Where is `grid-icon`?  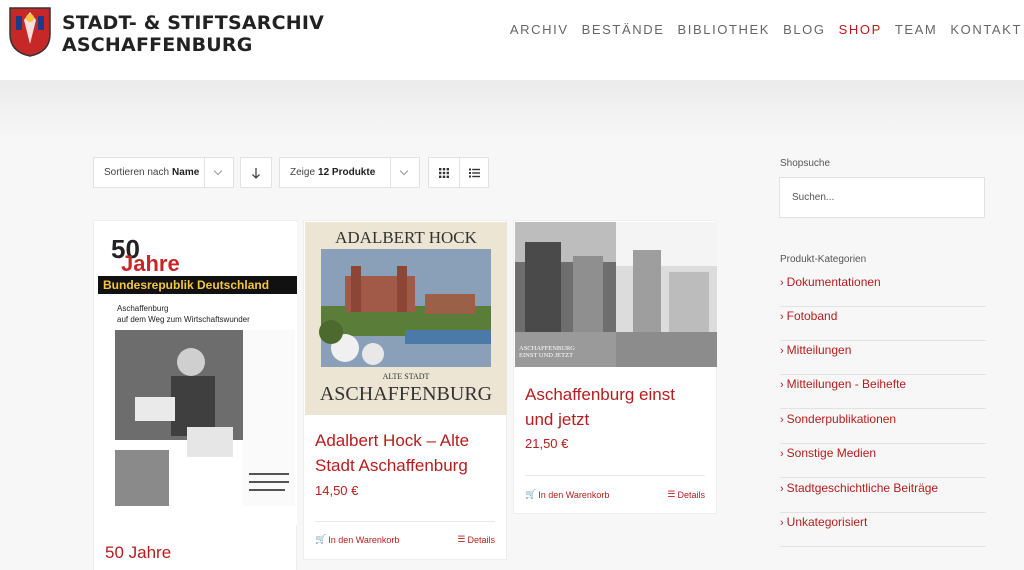 grid-icon is located at coordinates (444, 172).